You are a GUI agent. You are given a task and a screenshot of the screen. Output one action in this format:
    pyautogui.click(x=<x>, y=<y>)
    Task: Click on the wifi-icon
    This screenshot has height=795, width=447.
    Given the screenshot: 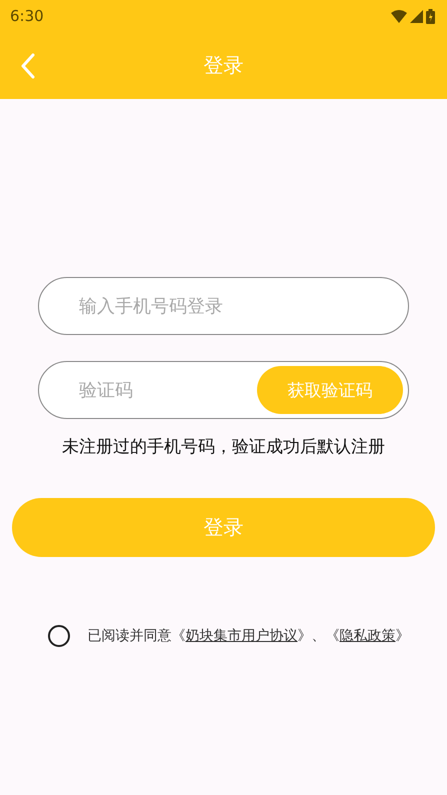 What is the action you would take?
    pyautogui.click(x=399, y=16)
    